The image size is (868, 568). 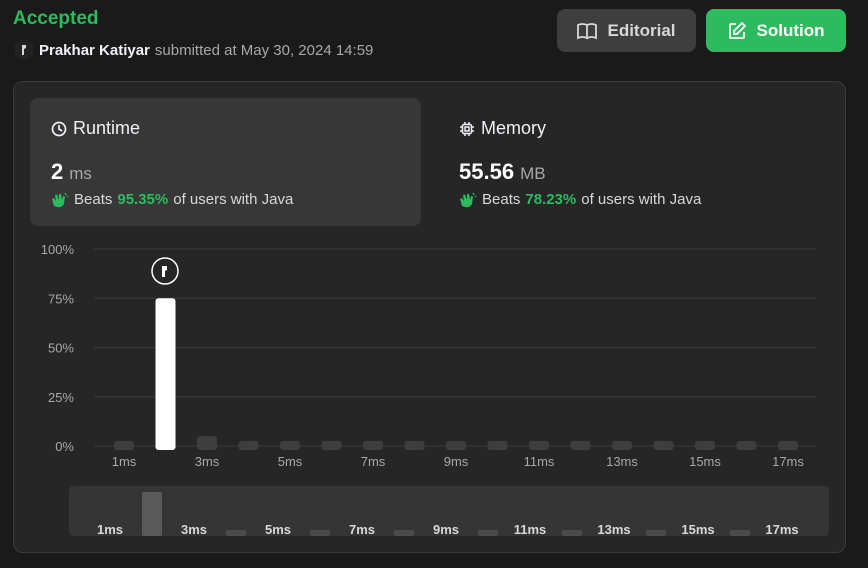 What do you see at coordinates (663, 445) in the screenshot?
I see `chart-bar-14ms` at bounding box center [663, 445].